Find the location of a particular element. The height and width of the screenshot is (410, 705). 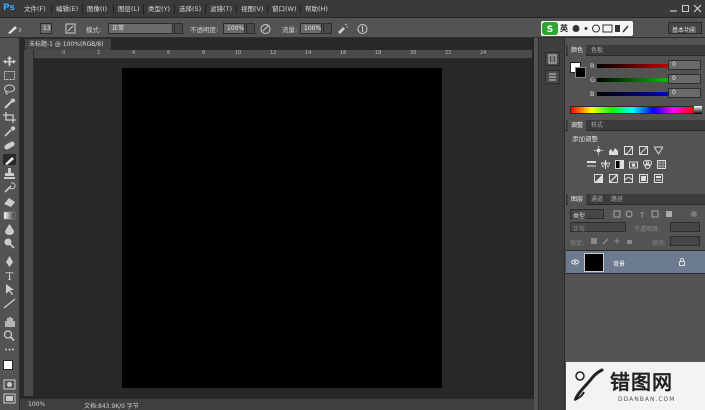

channel-mixer-icon is located at coordinates (647, 164).